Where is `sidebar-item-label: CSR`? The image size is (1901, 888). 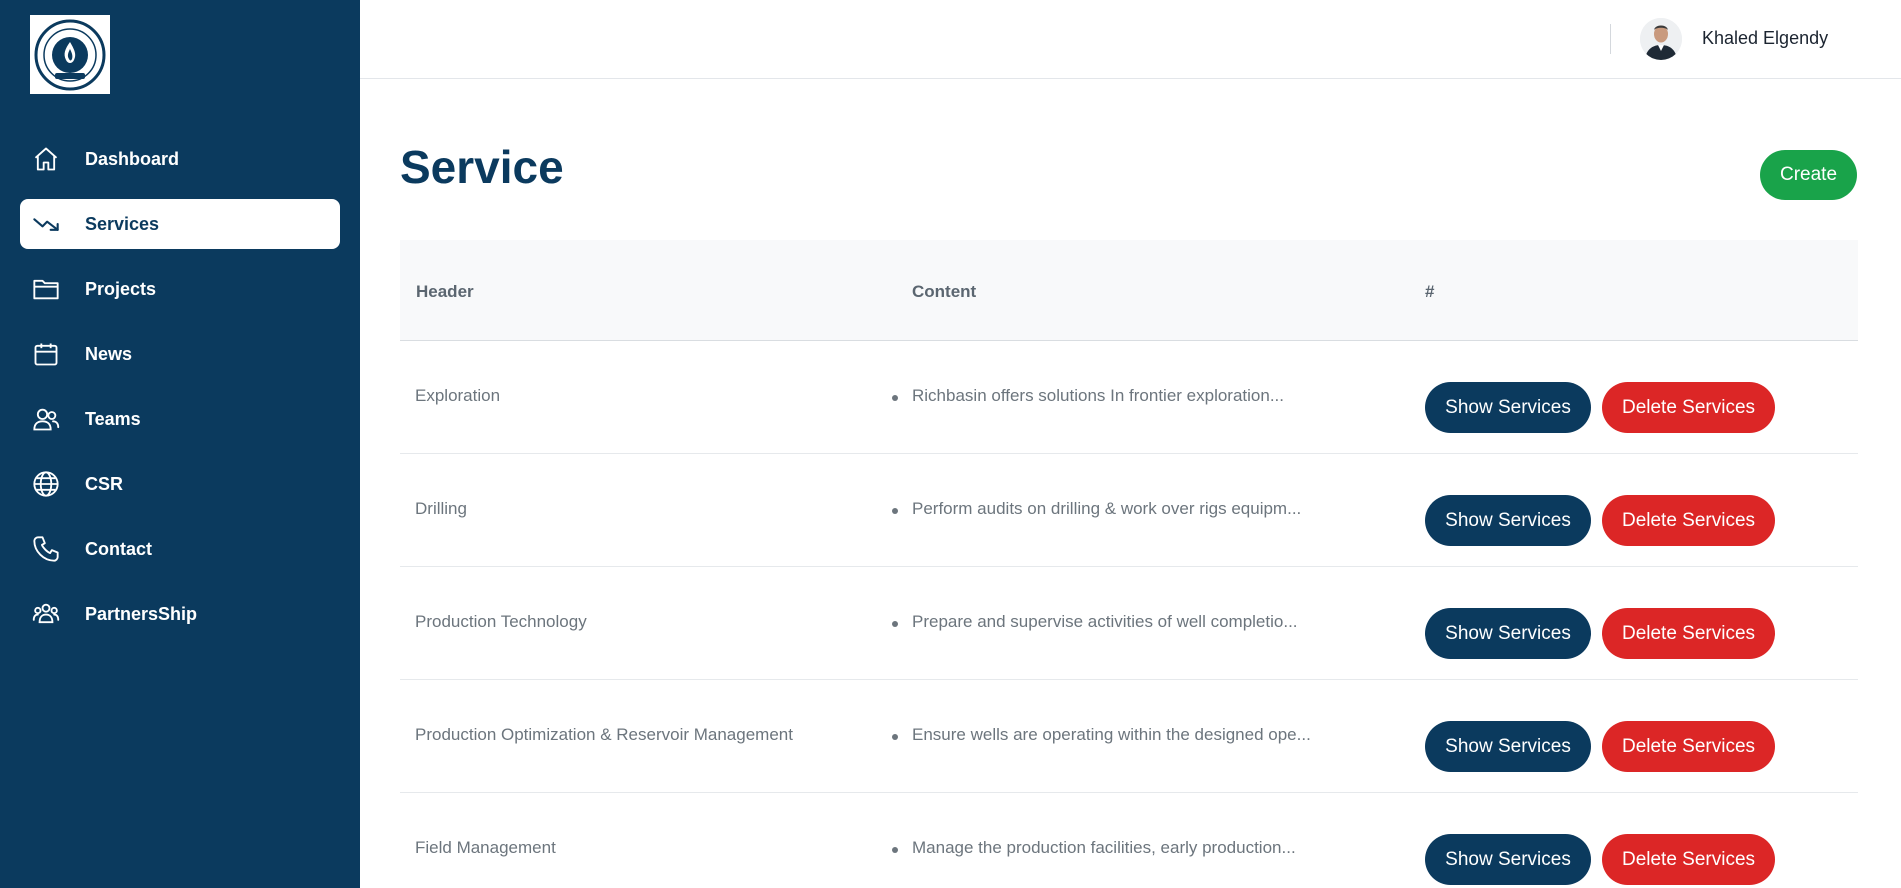 sidebar-item-label: CSR is located at coordinates (104, 483).